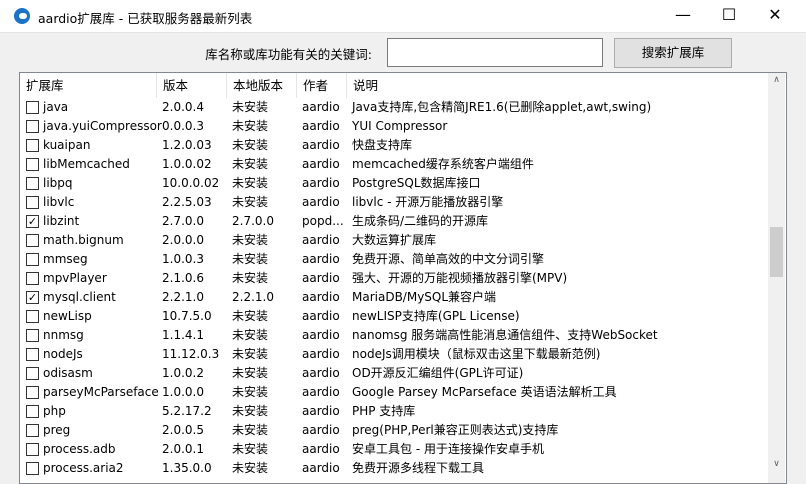 The height and width of the screenshot is (484, 806). Describe the element at coordinates (775, 16) in the screenshot. I see `close-button: ✕` at that location.